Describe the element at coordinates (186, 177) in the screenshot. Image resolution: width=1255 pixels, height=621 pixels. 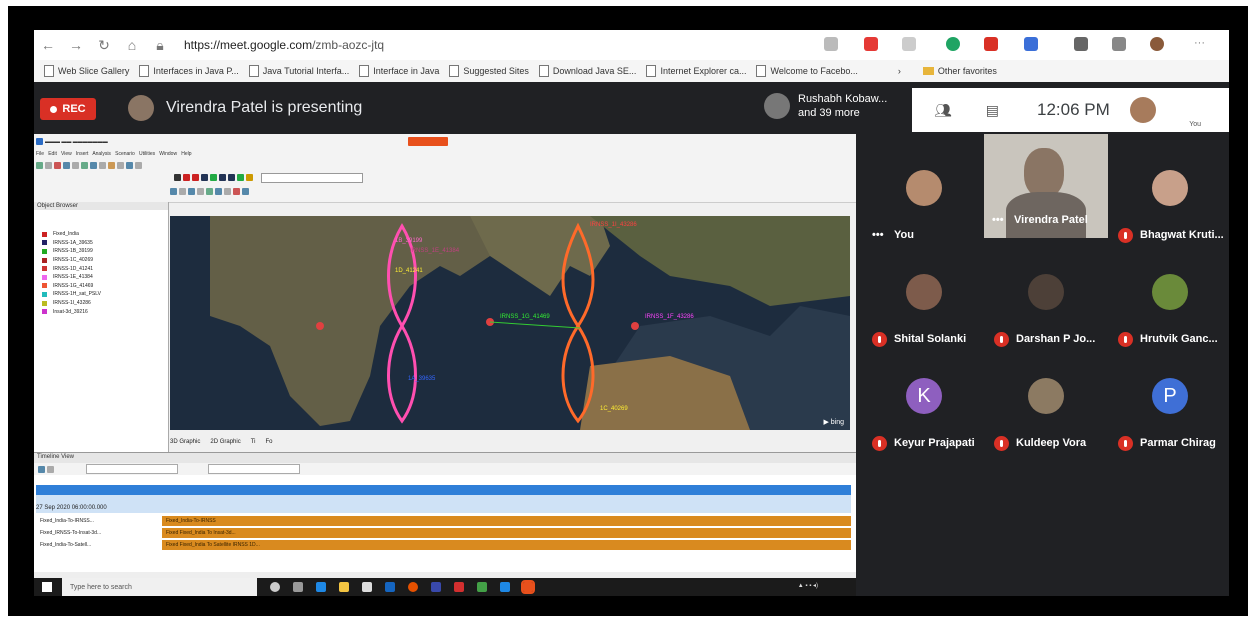
I see `step-back-icon` at that location.